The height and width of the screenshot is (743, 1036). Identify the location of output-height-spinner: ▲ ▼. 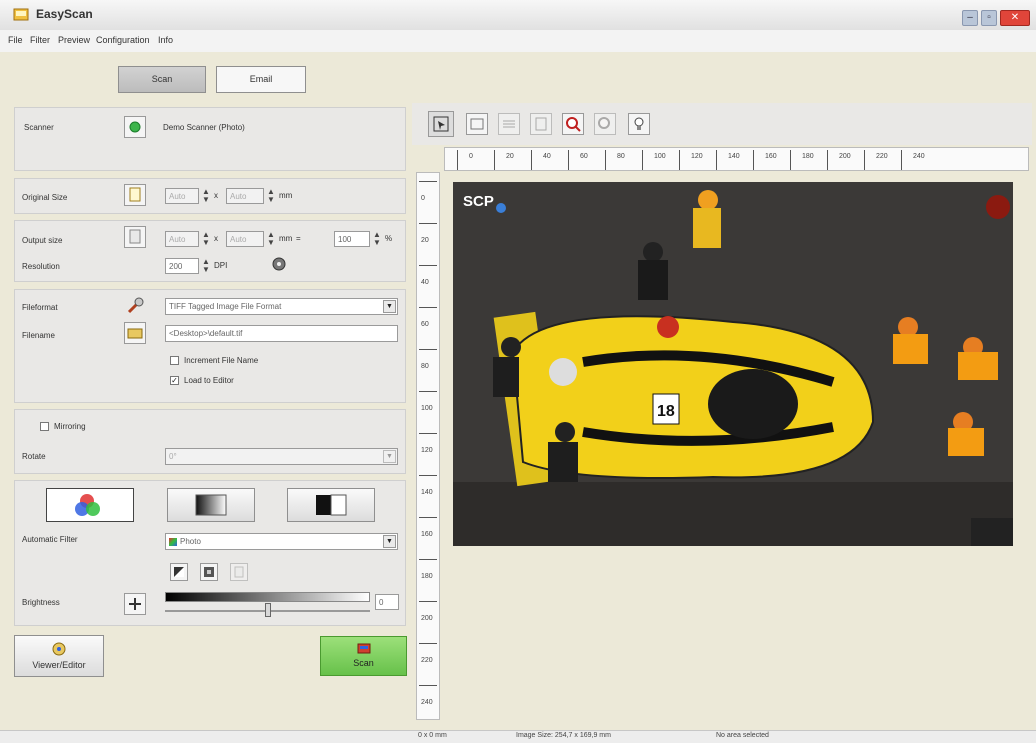
(271, 239).